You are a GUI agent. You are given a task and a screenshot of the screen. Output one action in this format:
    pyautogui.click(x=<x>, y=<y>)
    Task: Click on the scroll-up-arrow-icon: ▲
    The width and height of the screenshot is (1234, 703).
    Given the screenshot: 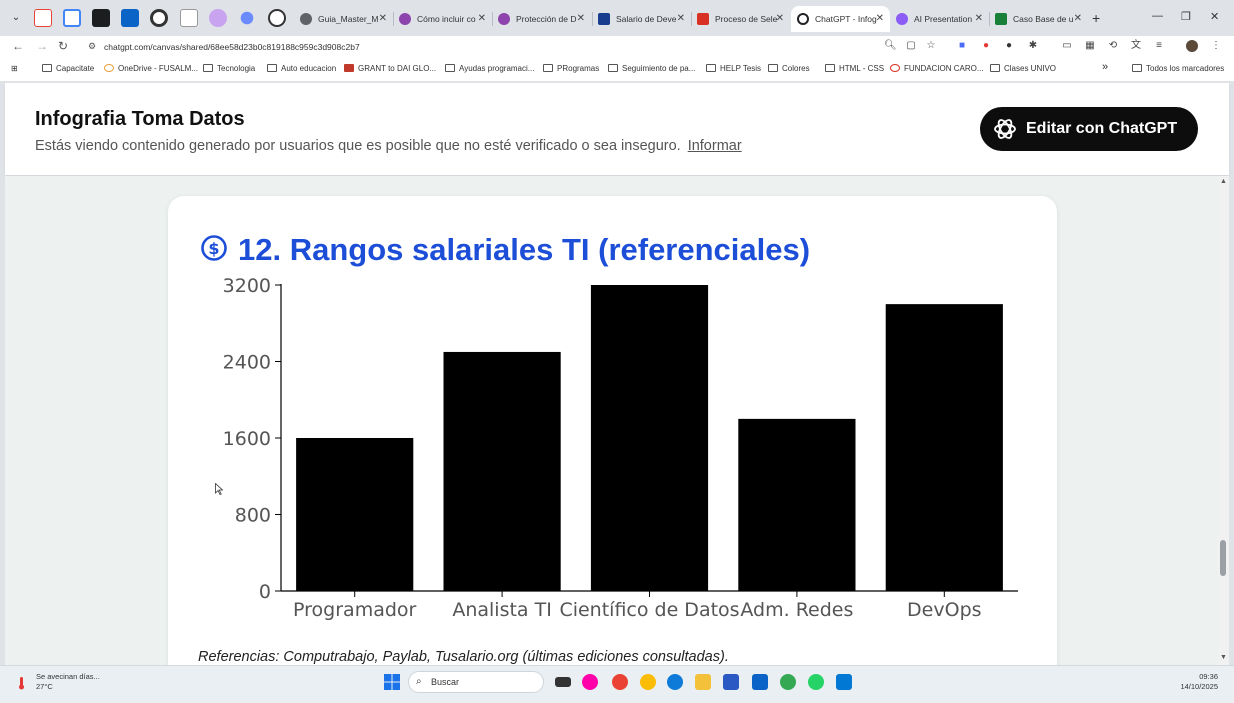 What is the action you would take?
    pyautogui.click(x=1223, y=181)
    